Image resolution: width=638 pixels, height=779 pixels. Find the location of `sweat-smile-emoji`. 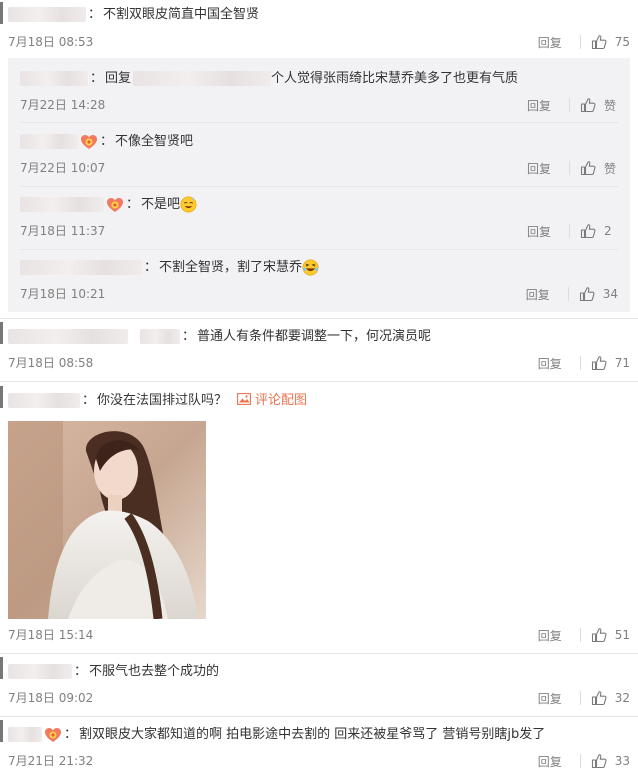

sweat-smile-emoji is located at coordinates (188, 204).